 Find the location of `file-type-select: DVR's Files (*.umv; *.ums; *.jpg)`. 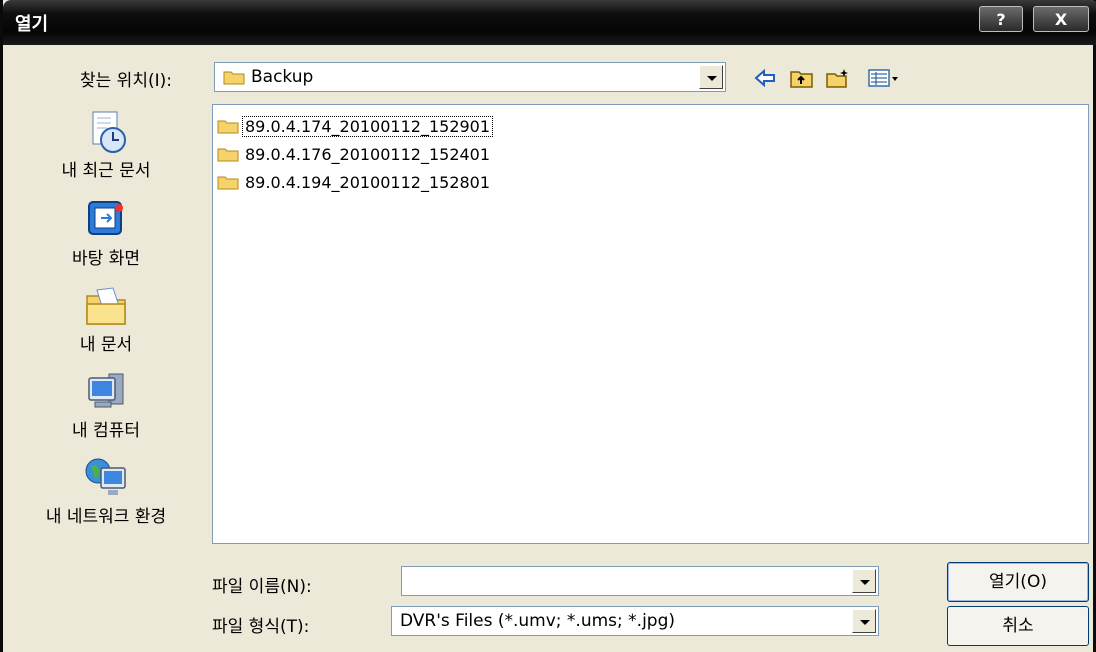

file-type-select: DVR's Files (*.umv; *.ums; *.jpg) is located at coordinates (635, 621).